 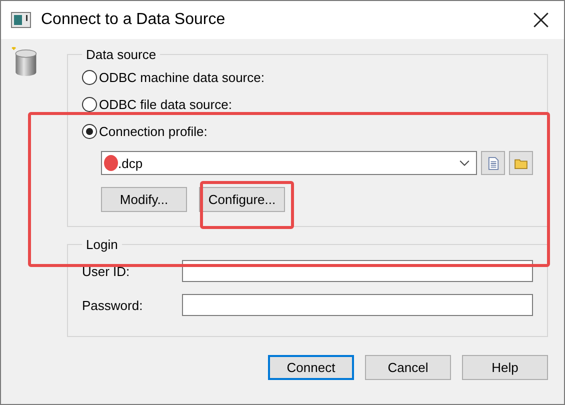 What do you see at coordinates (408, 367) in the screenshot?
I see `dialog-button: Cancel` at bounding box center [408, 367].